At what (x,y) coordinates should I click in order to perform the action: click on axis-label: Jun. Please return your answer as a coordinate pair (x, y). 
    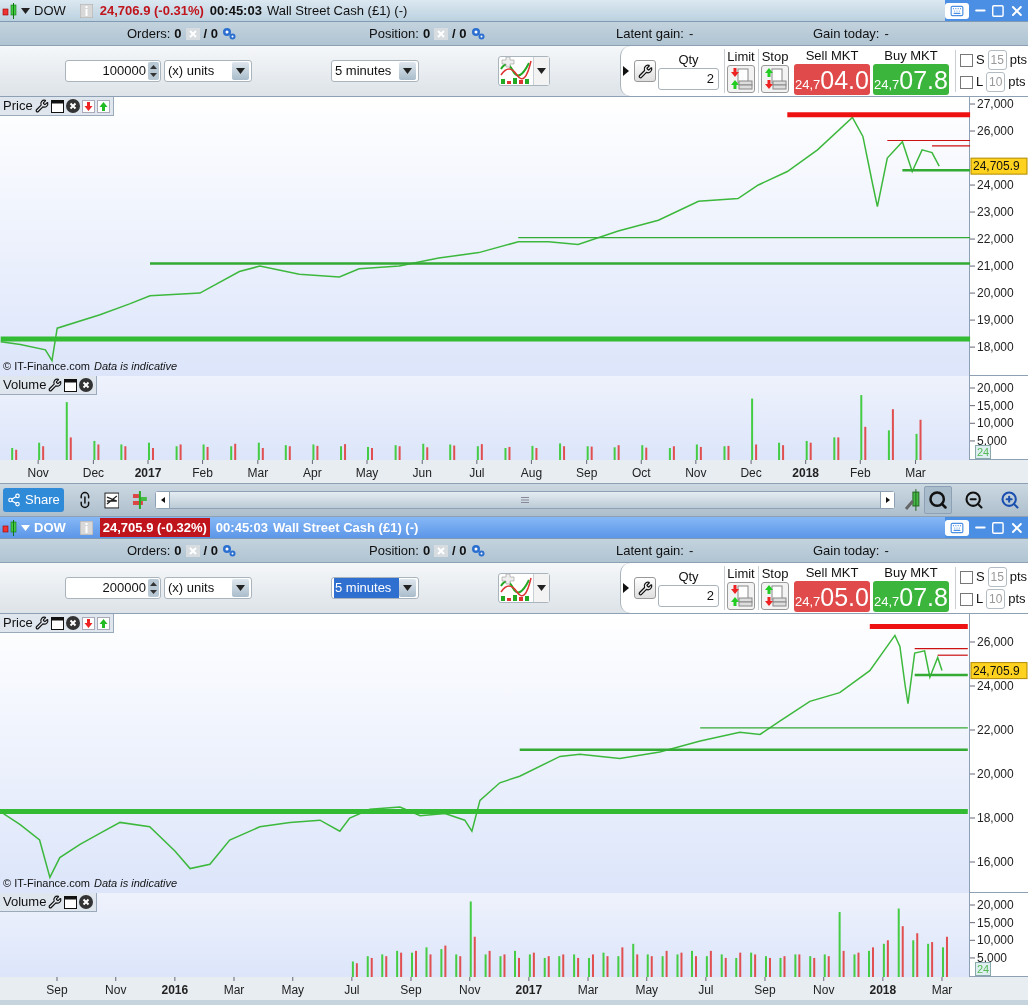
    Looking at the image, I should click on (422, 473).